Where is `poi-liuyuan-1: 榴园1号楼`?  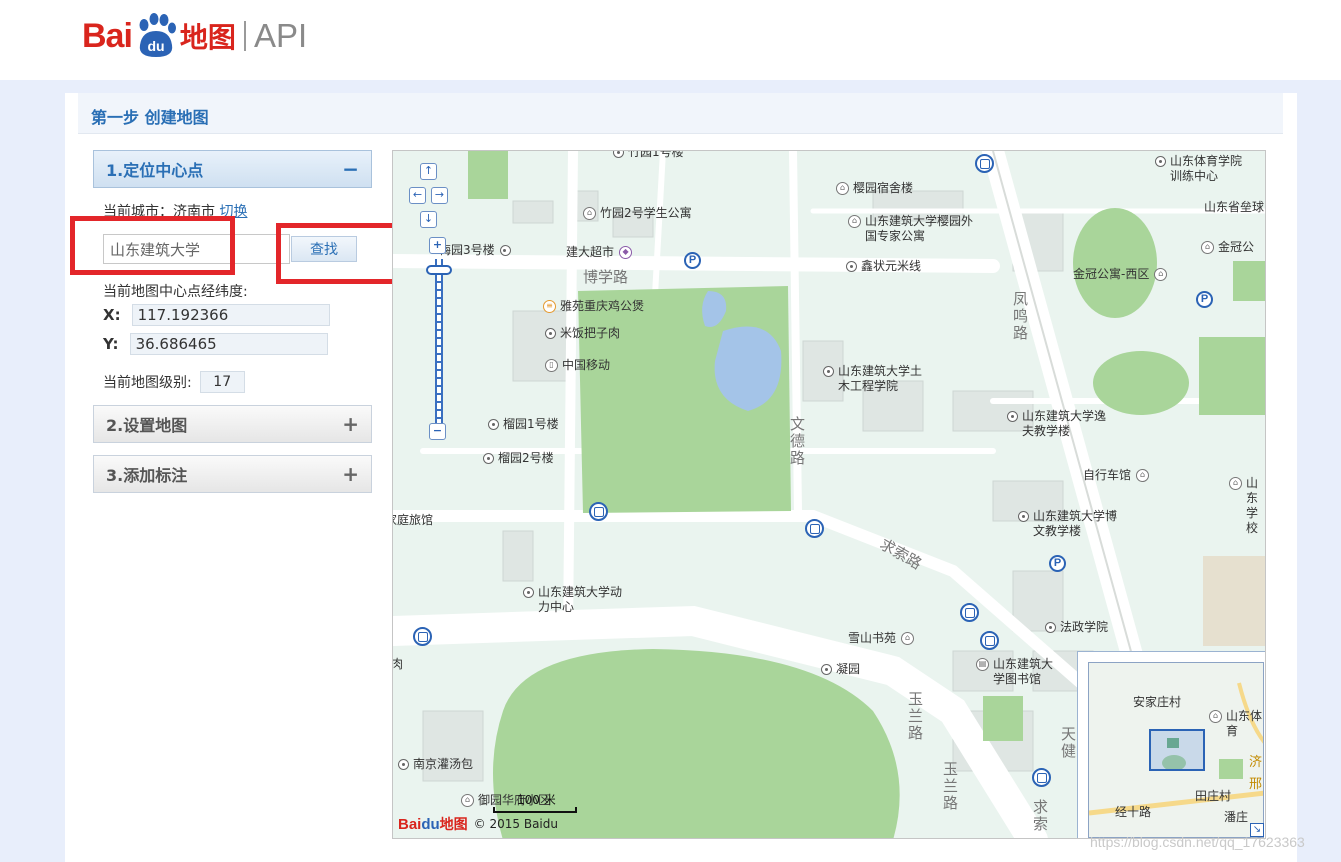 poi-liuyuan-1: 榴园1号楼 is located at coordinates (523, 424).